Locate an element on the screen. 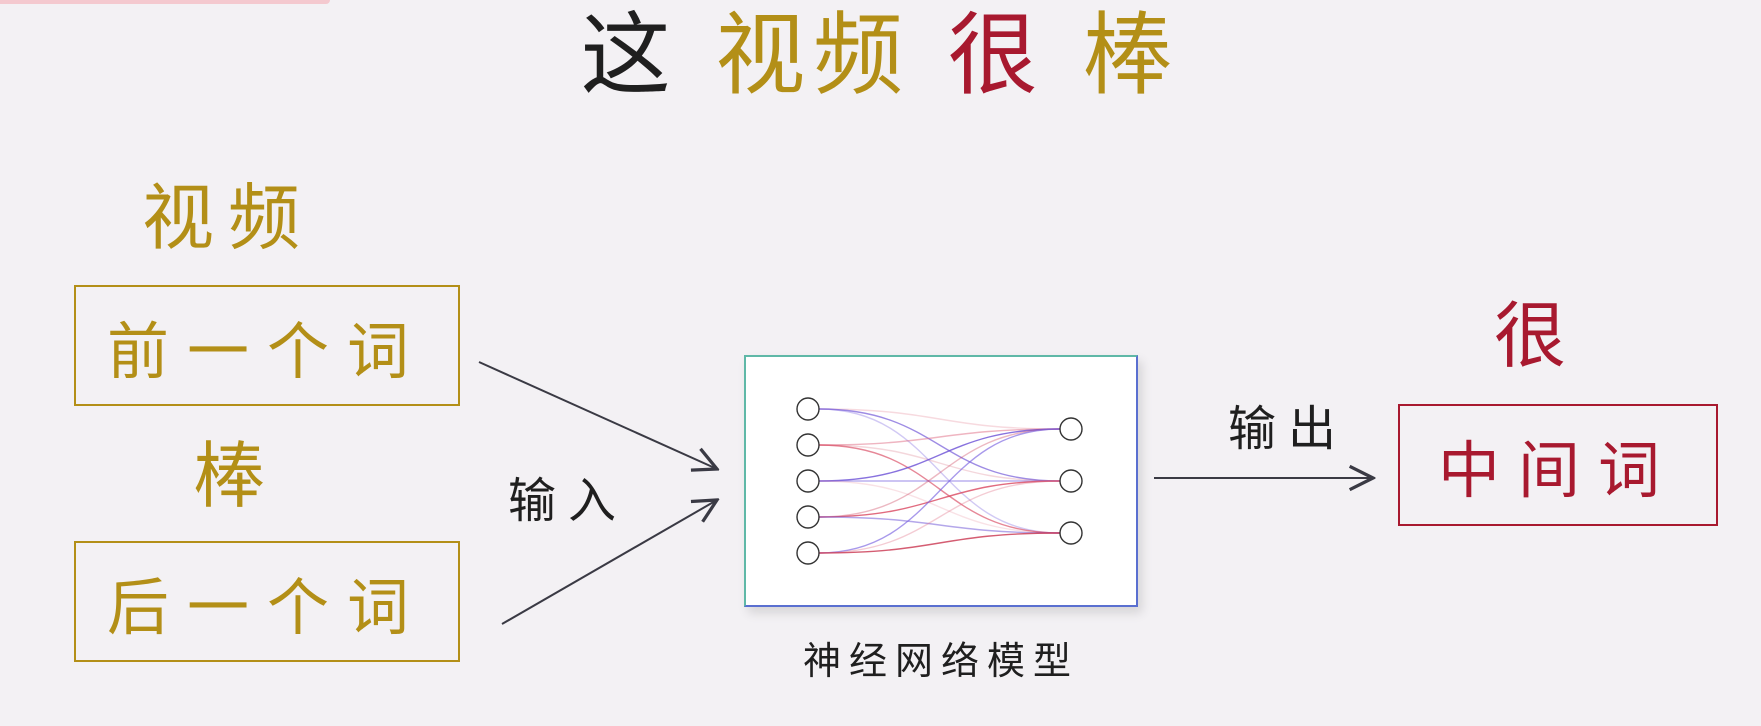 Image resolution: width=1761 pixels, height=726 pixels. previous-word-label: 视频 is located at coordinates (228, 218).